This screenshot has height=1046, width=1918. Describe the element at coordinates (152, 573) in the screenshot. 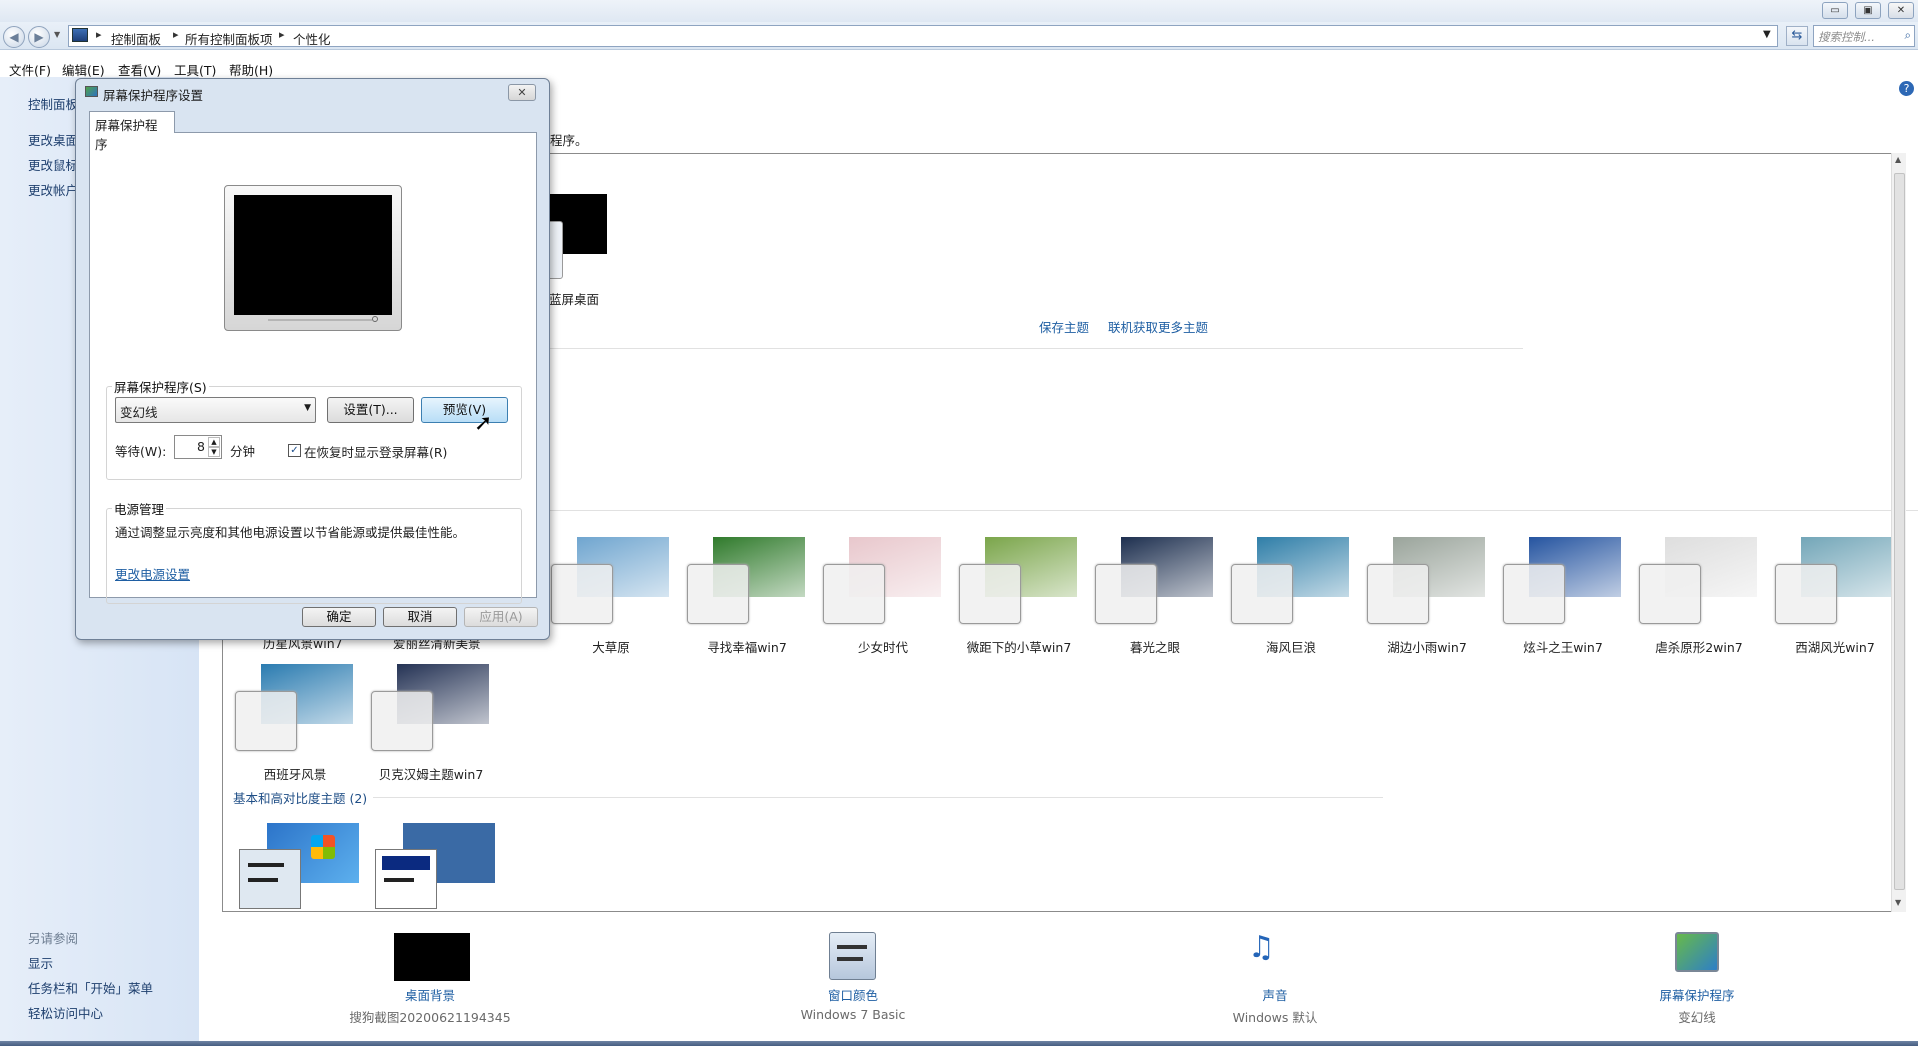

I see `change-power-settings-link: 更改电源设置` at that location.